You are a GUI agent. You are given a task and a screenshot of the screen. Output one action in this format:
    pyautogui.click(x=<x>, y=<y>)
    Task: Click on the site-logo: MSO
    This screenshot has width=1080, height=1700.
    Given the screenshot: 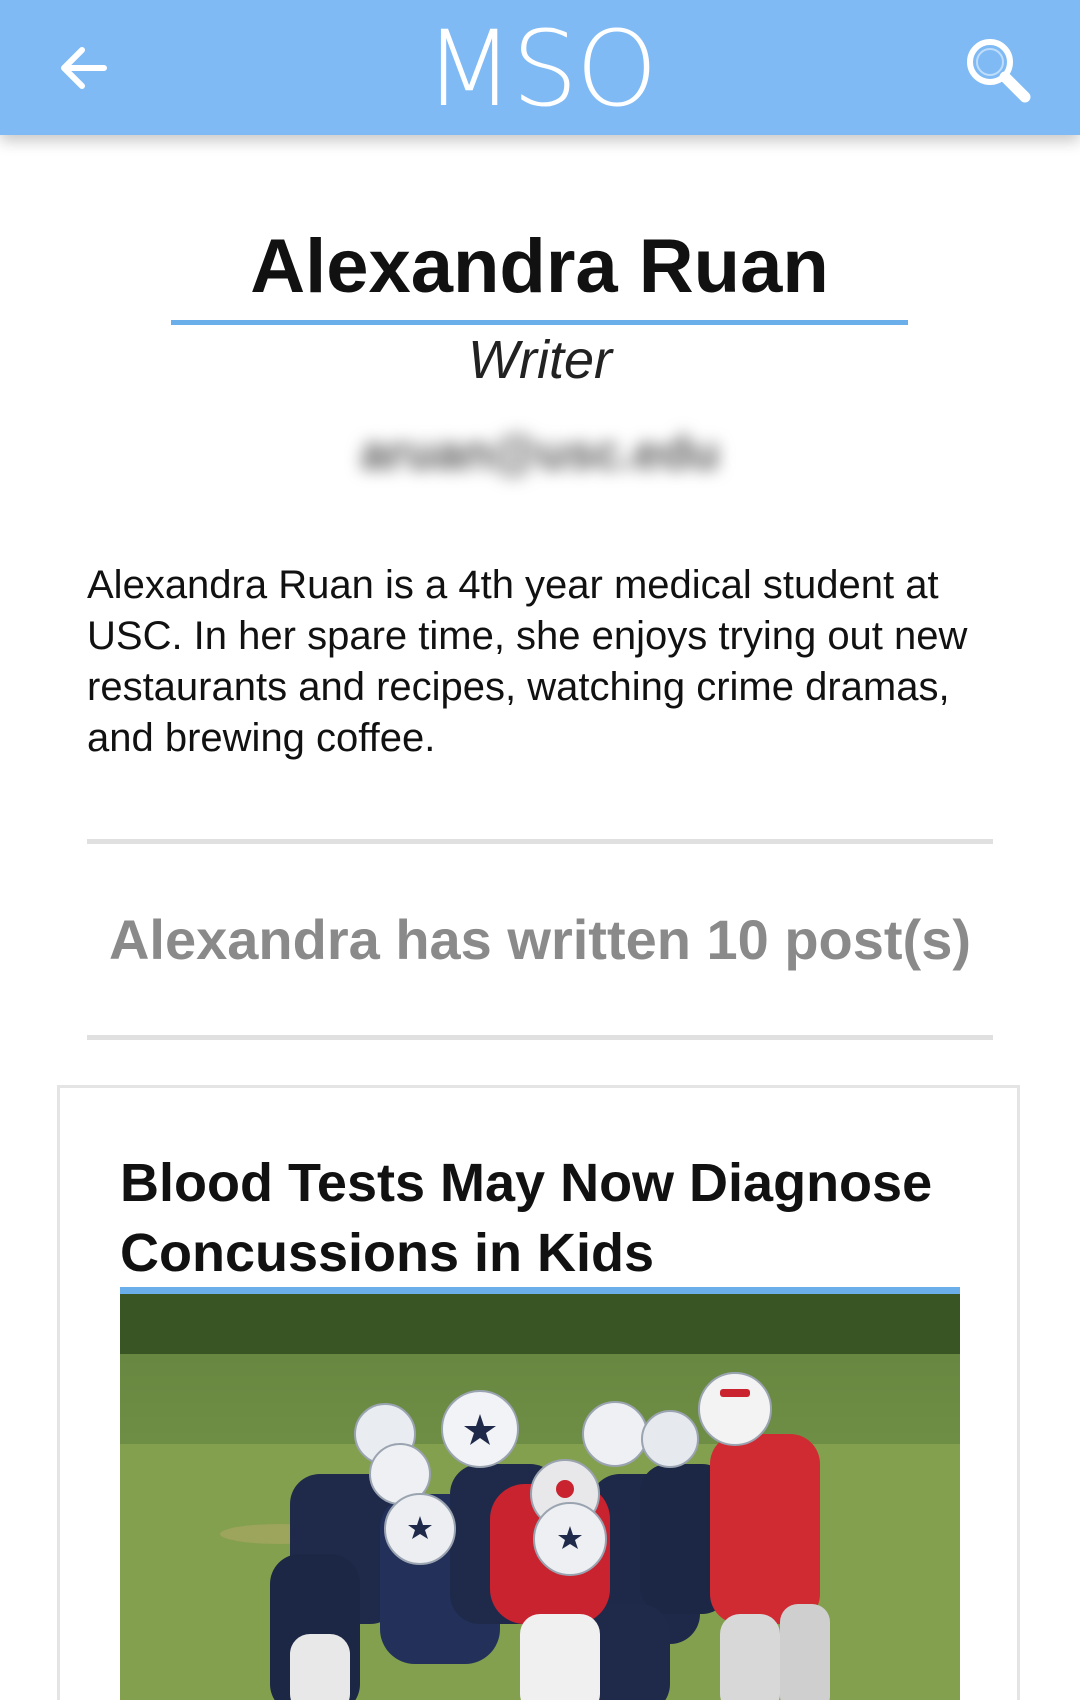 What is the action you would take?
    pyautogui.click(x=540, y=69)
    